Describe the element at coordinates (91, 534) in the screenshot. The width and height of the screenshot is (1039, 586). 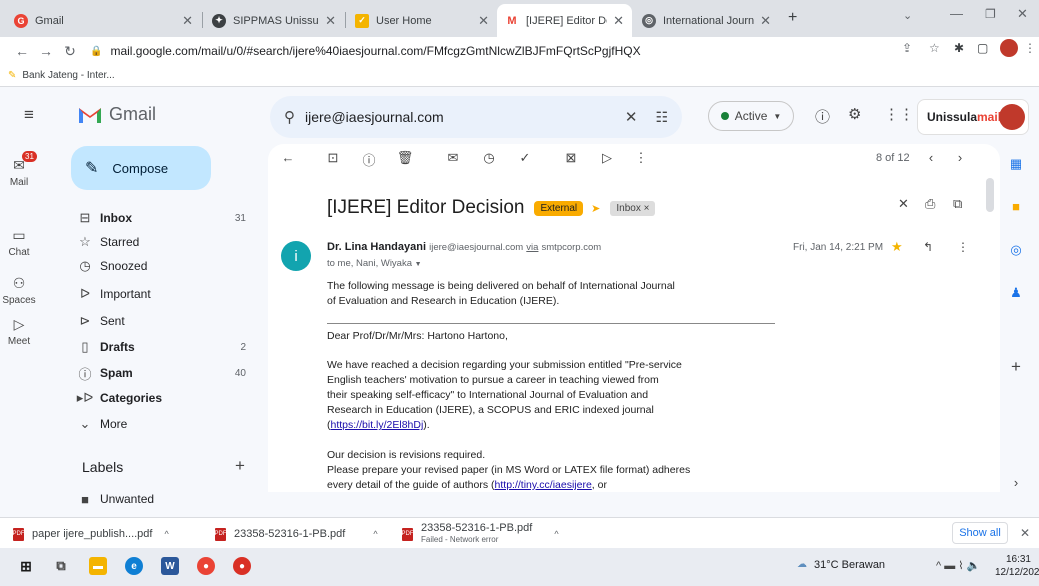
I see `download-item: PDF paper ijere_publish....pdf ^` at that location.